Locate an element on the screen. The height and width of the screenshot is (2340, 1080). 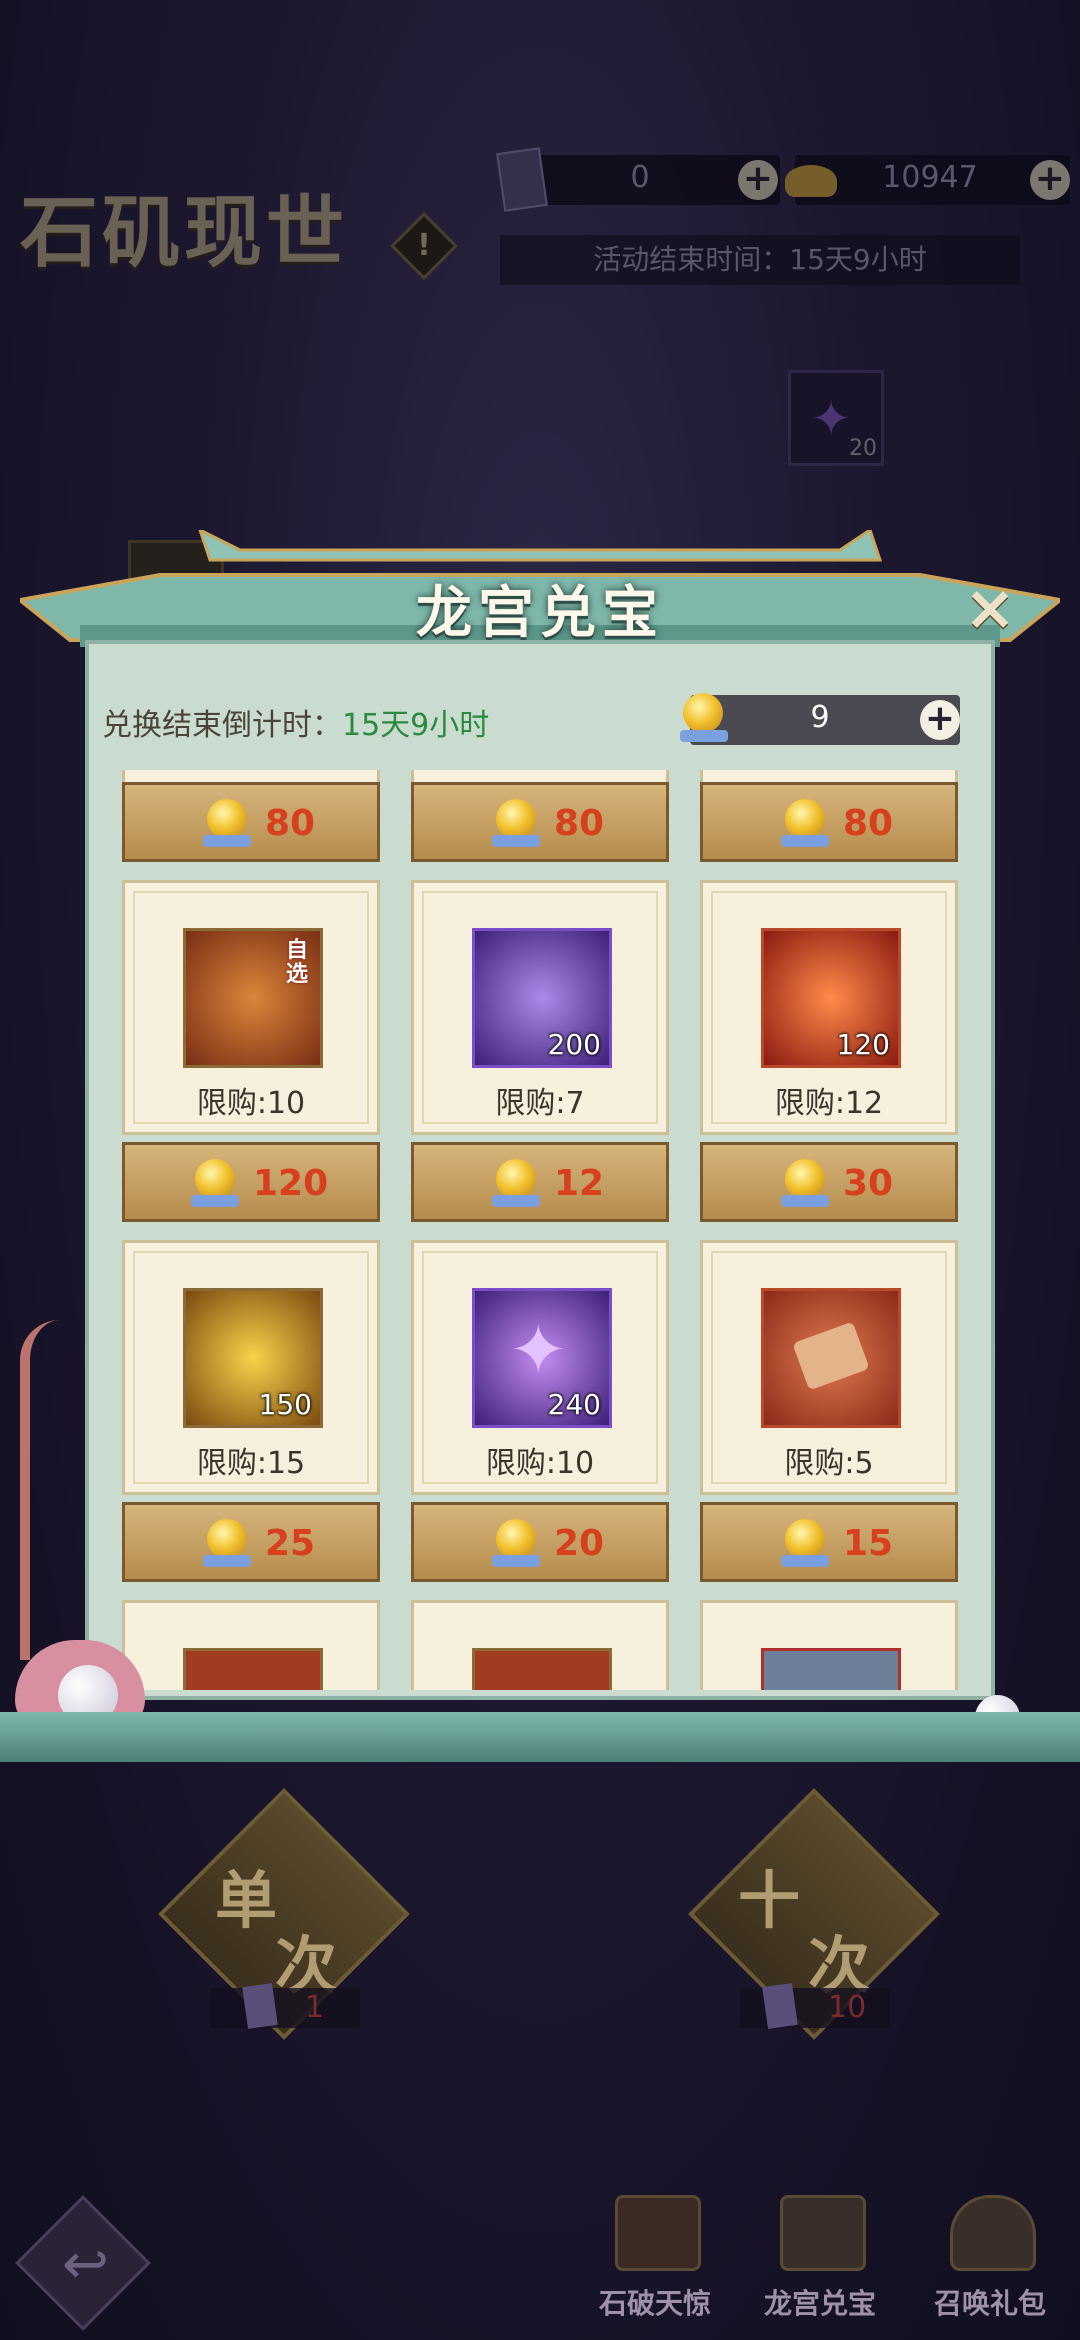
limit-text: 限购:15 is located at coordinates (251, 1463).